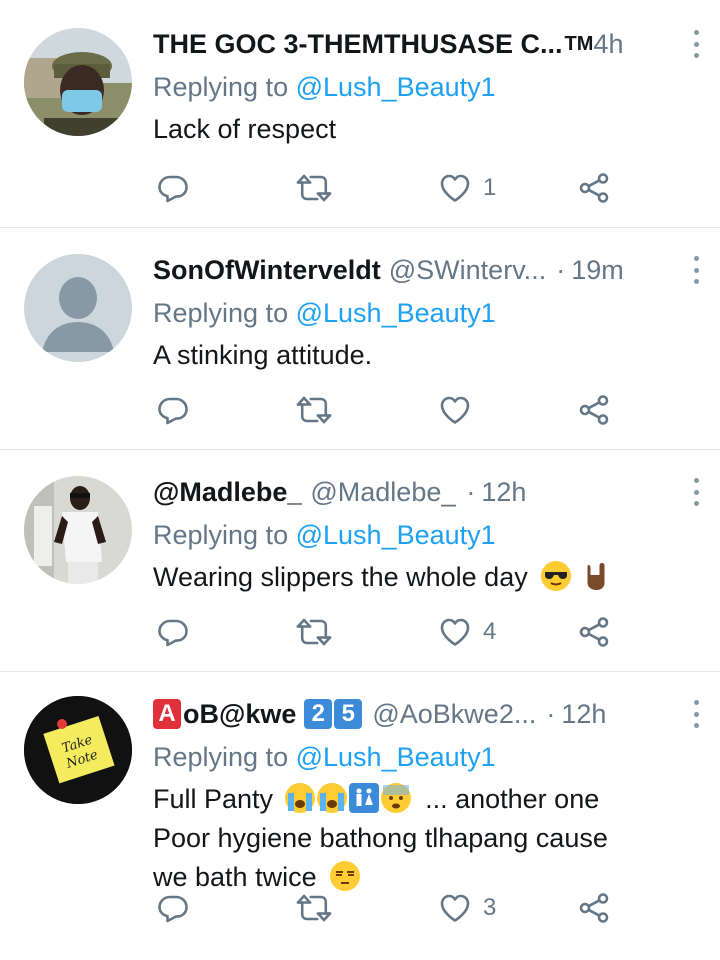  Describe the element at coordinates (345, 876) in the screenshot. I see `unamused-face-icon` at that location.